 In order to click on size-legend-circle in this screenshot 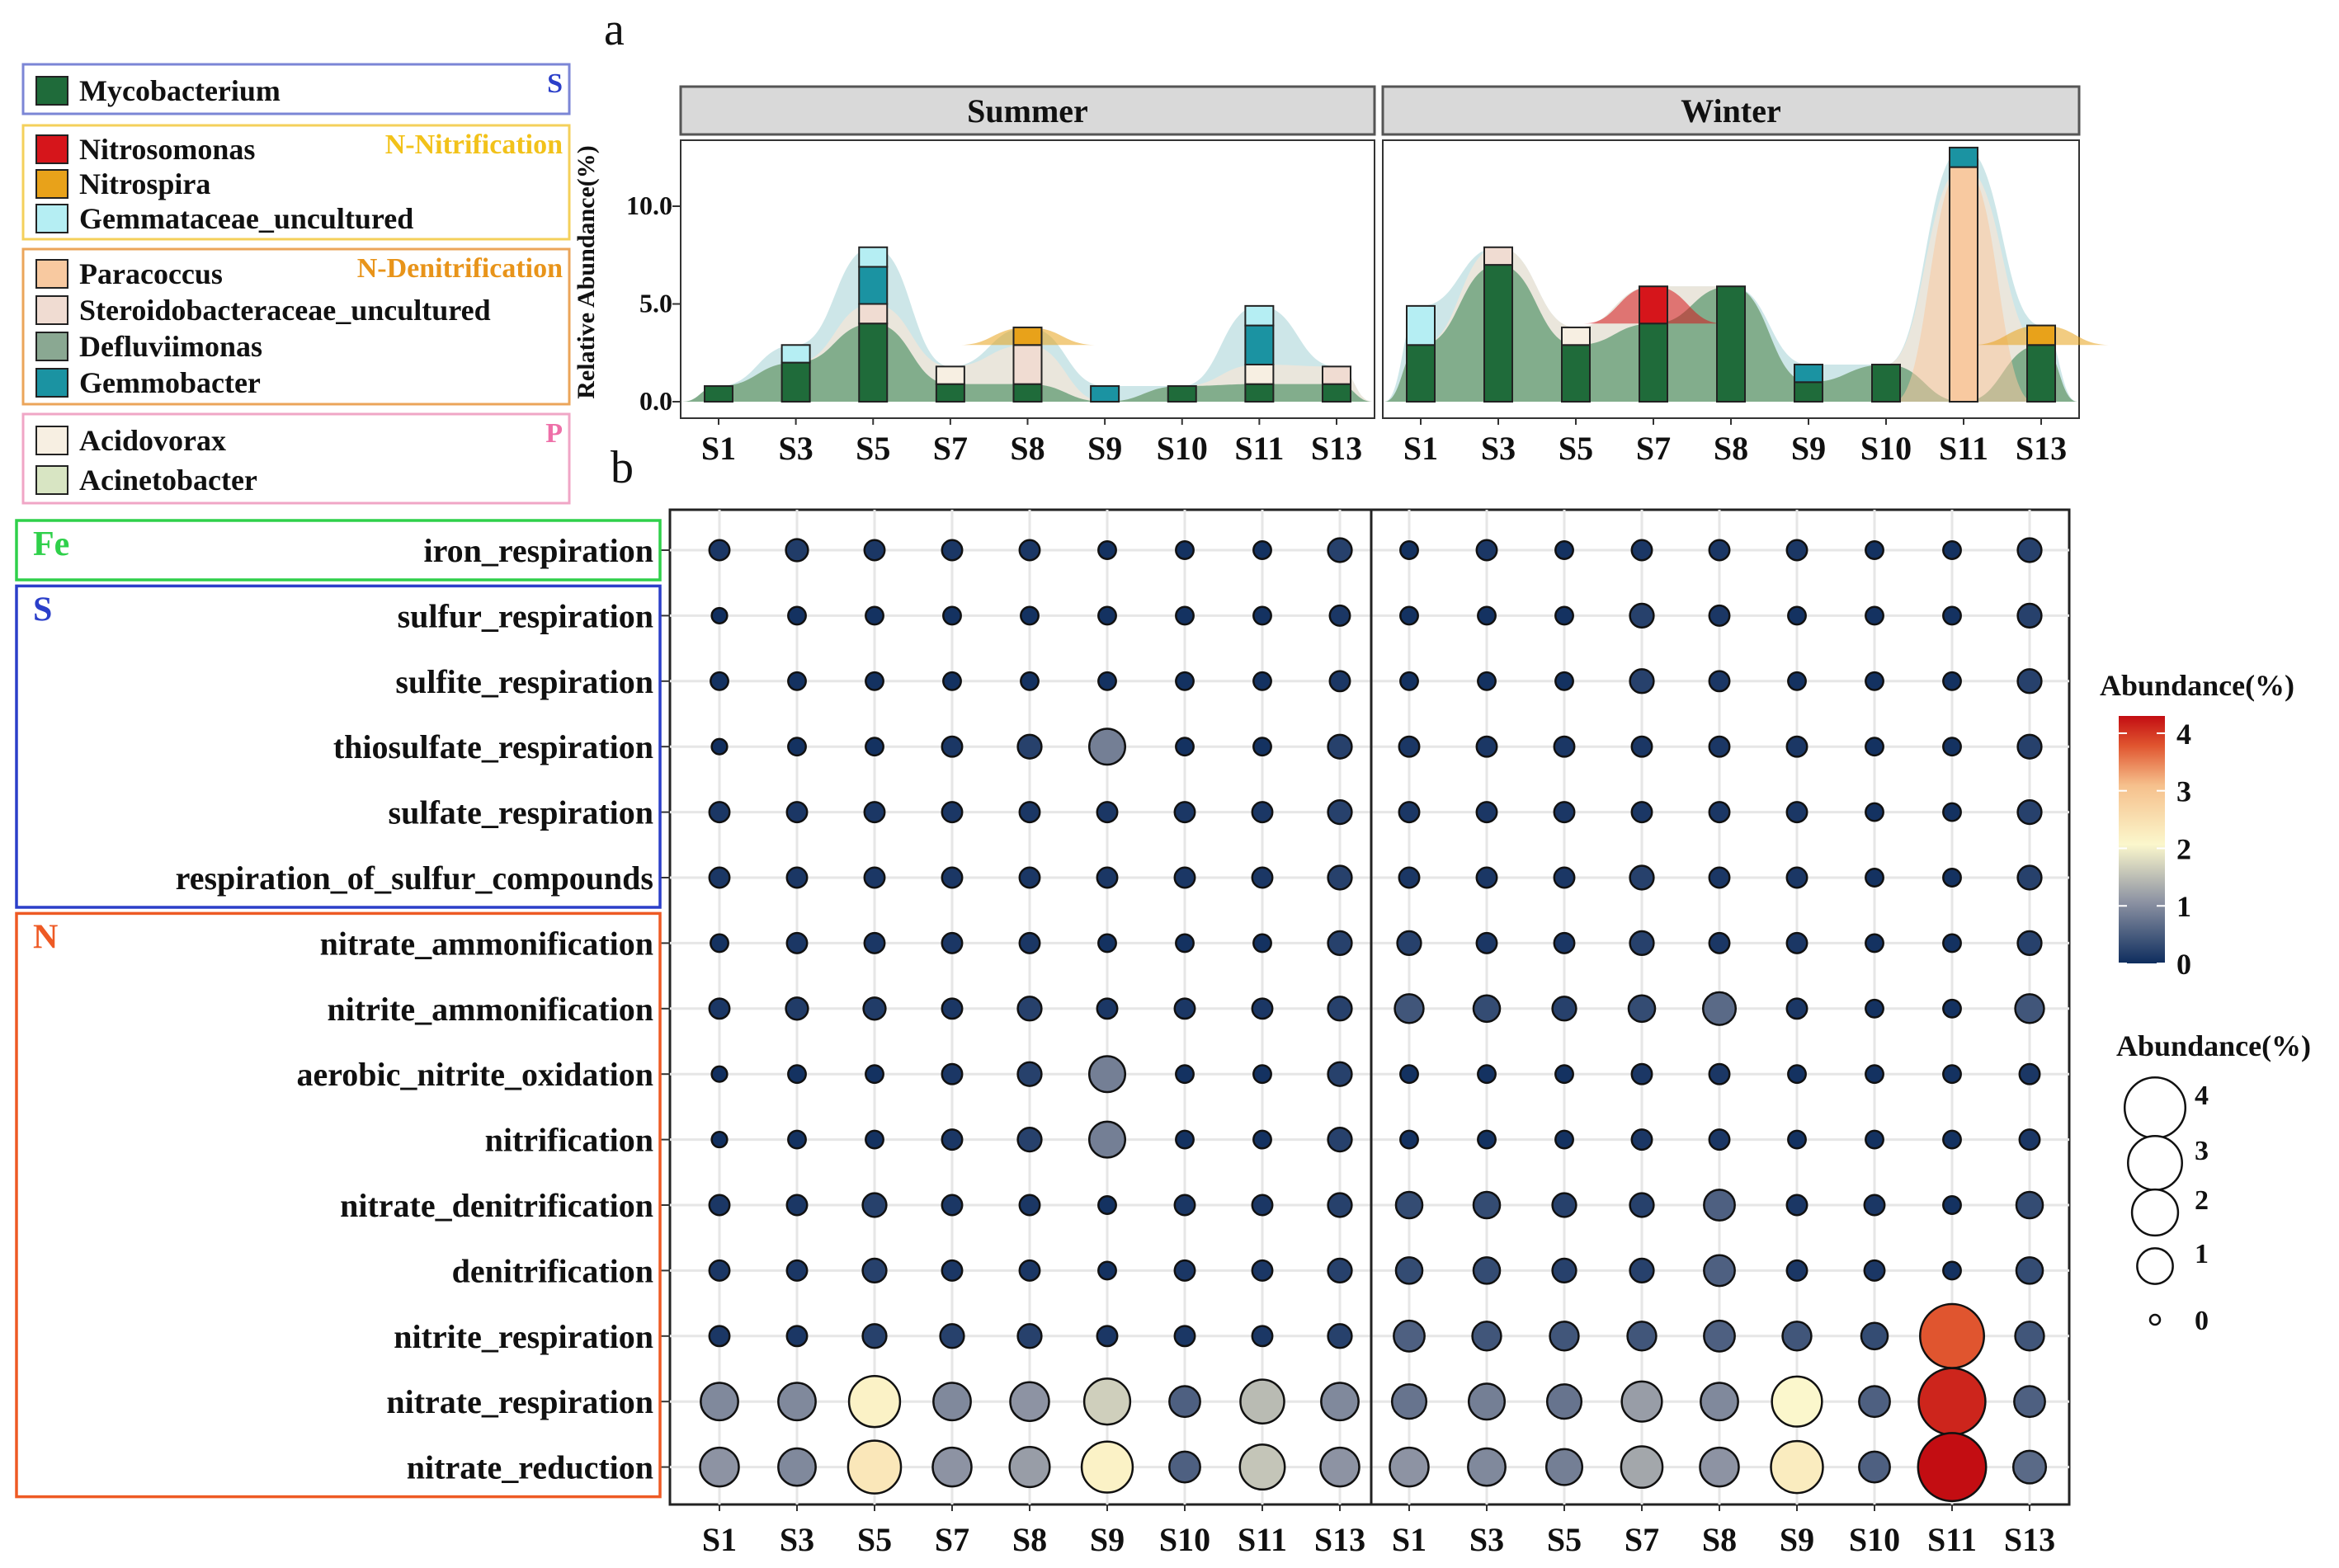, I will do `click(2155, 1212)`.